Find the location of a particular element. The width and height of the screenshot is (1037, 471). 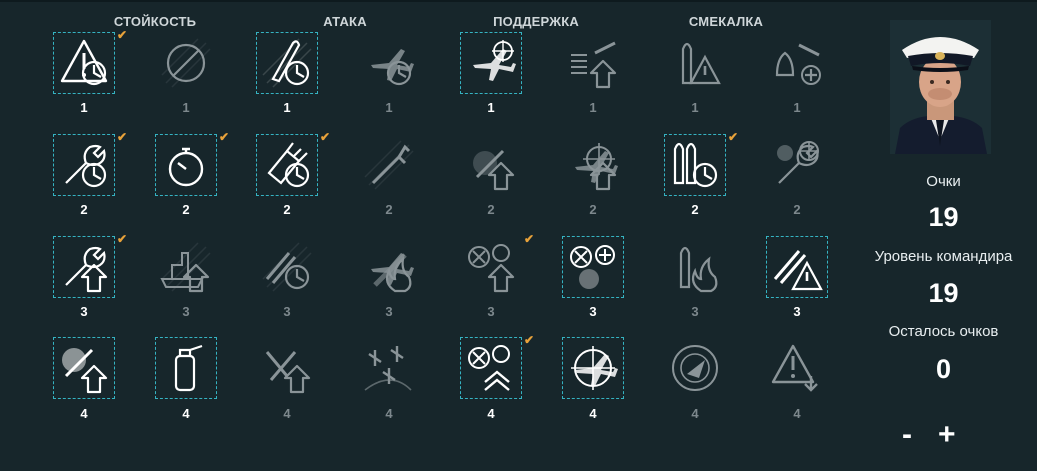

commander-portrait is located at coordinates (940, 87).